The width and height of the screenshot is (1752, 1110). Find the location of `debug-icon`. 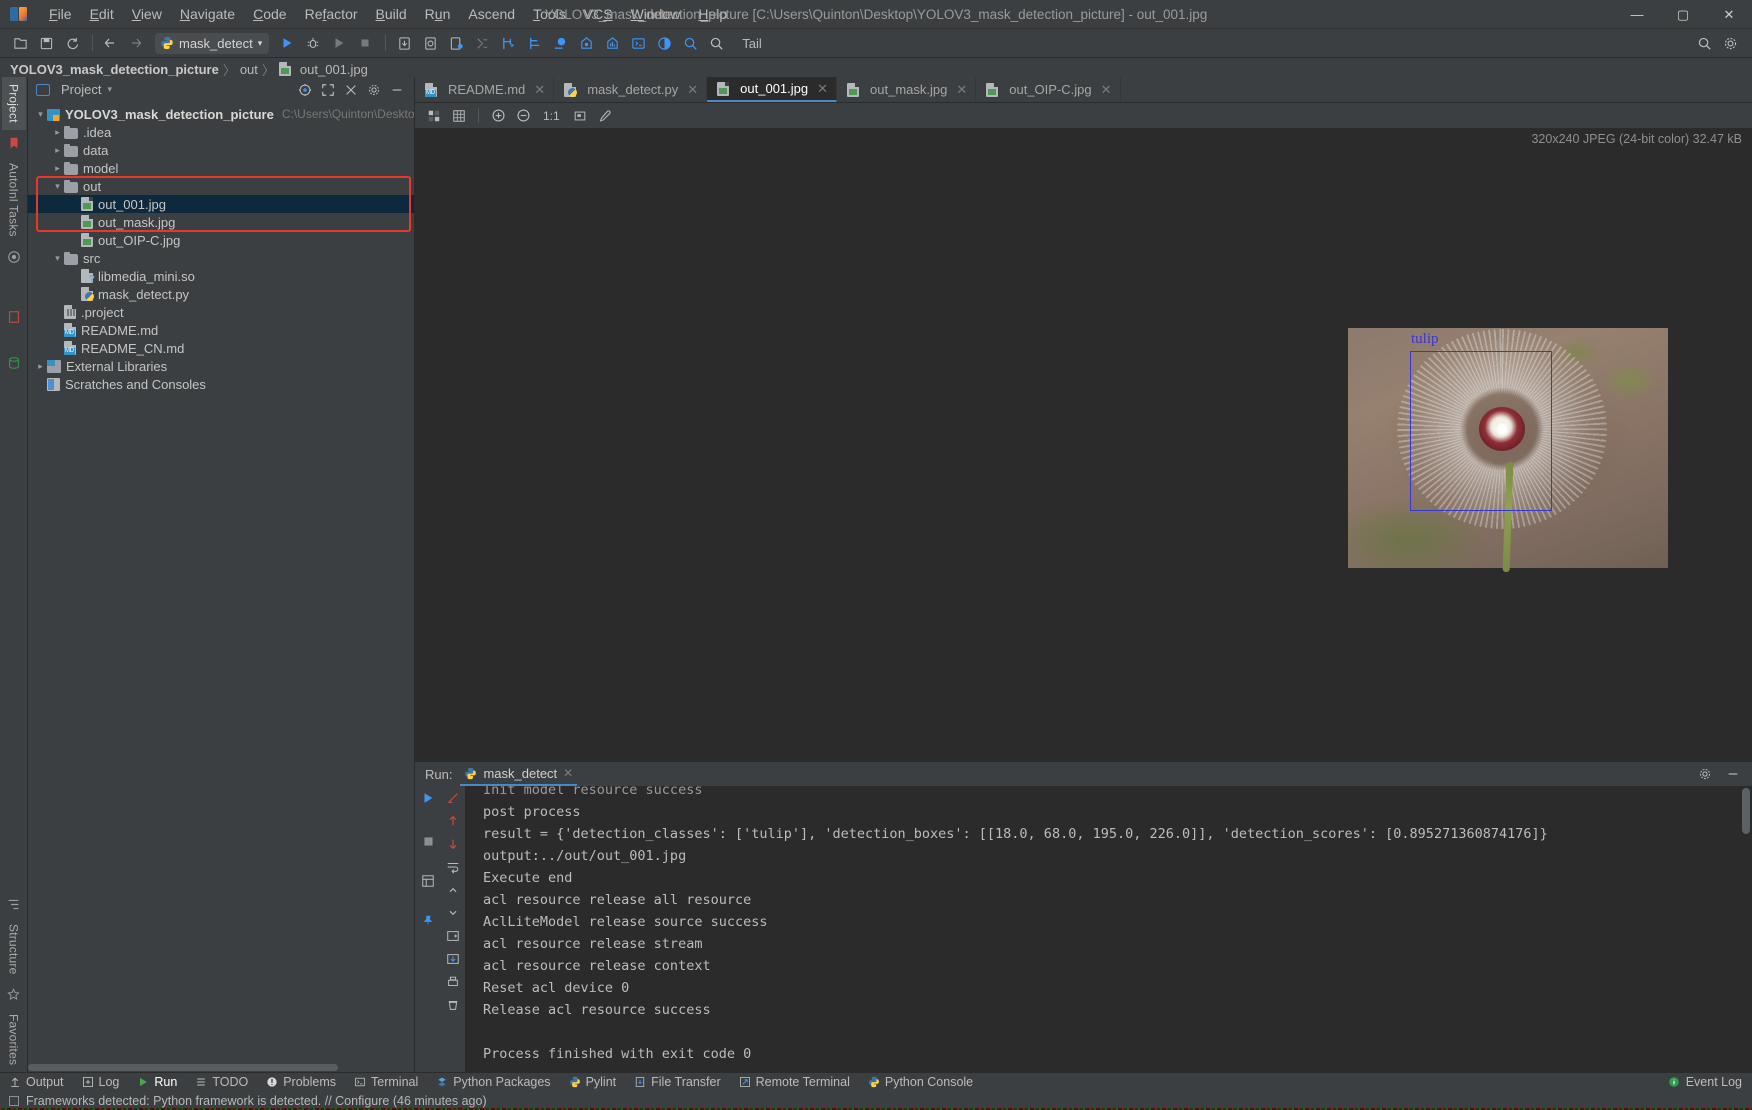

debug-icon is located at coordinates (313, 43).